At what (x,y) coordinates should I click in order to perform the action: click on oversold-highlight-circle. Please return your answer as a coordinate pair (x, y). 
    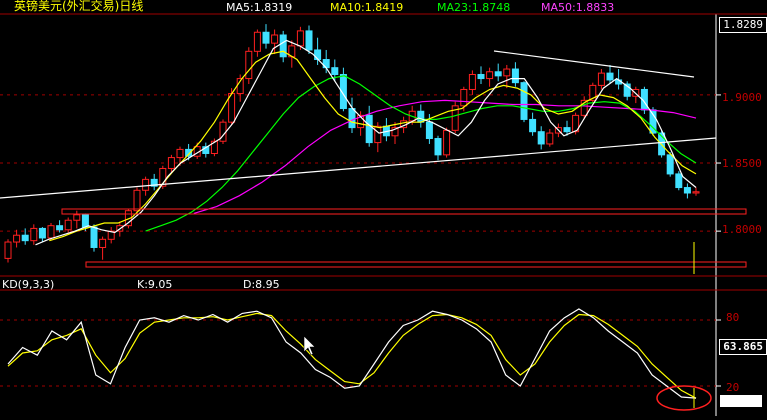
    Looking at the image, I should click on (684, 398).